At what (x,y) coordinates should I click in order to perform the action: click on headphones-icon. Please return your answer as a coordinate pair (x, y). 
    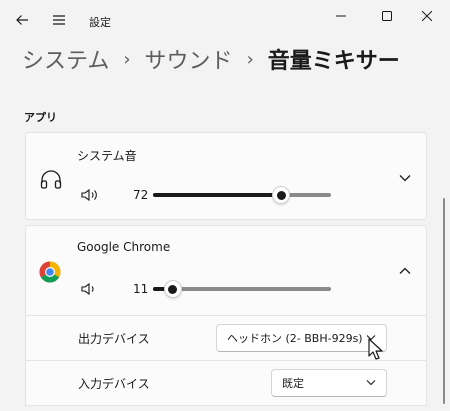
    Looking at the image, I should click on (51, 179).